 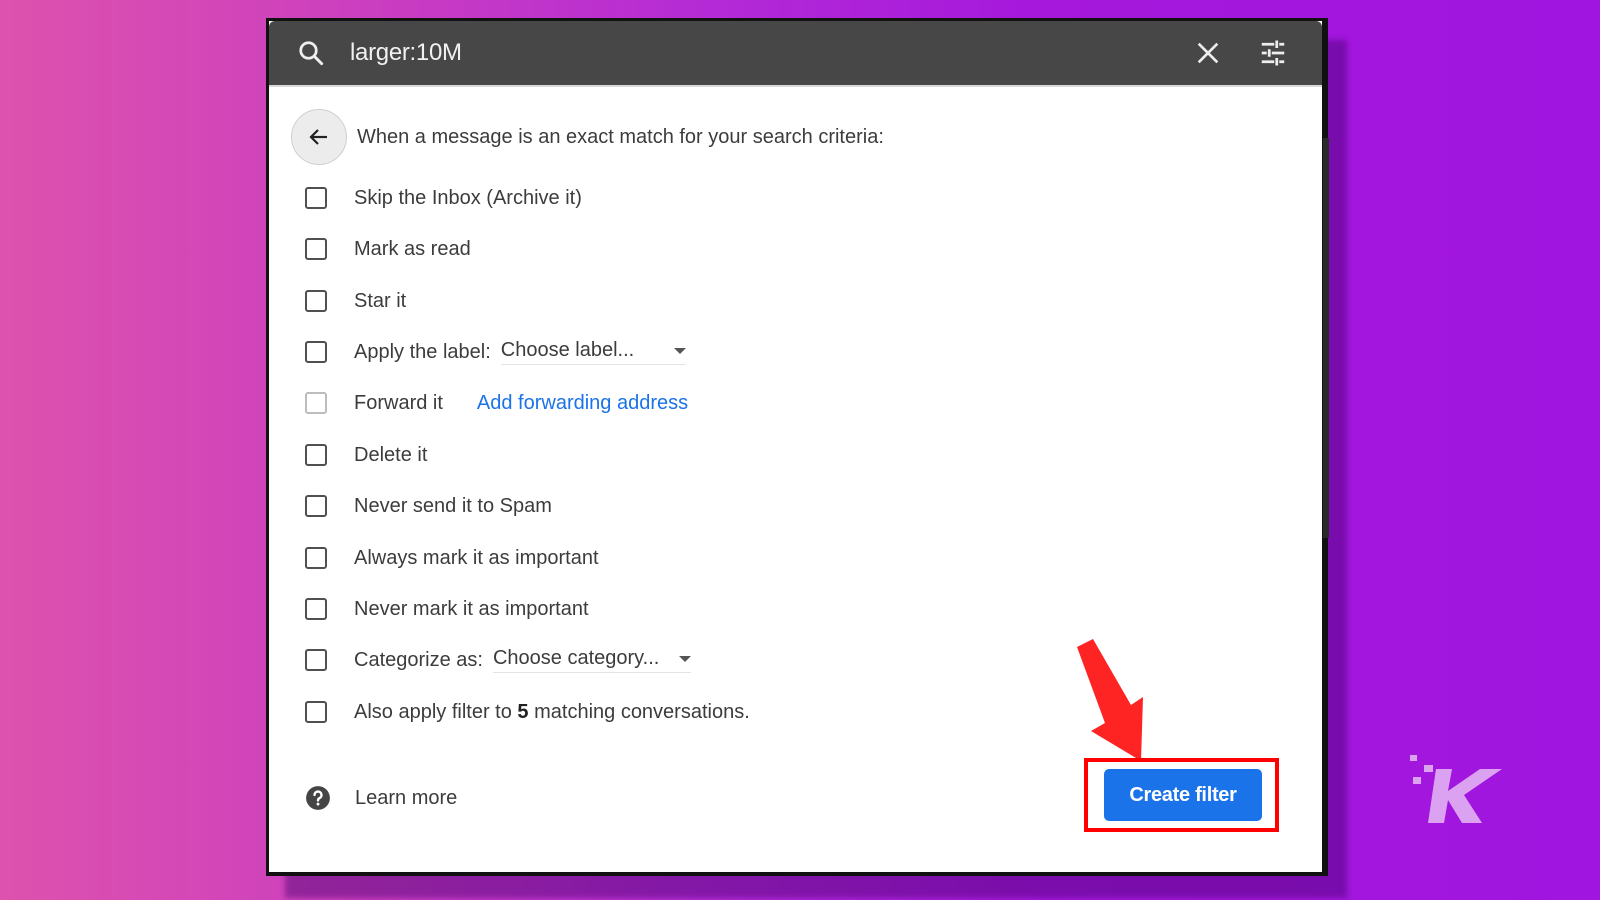 I want to click on option-mark-as-read: Mark as read, so click(x=388, y=249).